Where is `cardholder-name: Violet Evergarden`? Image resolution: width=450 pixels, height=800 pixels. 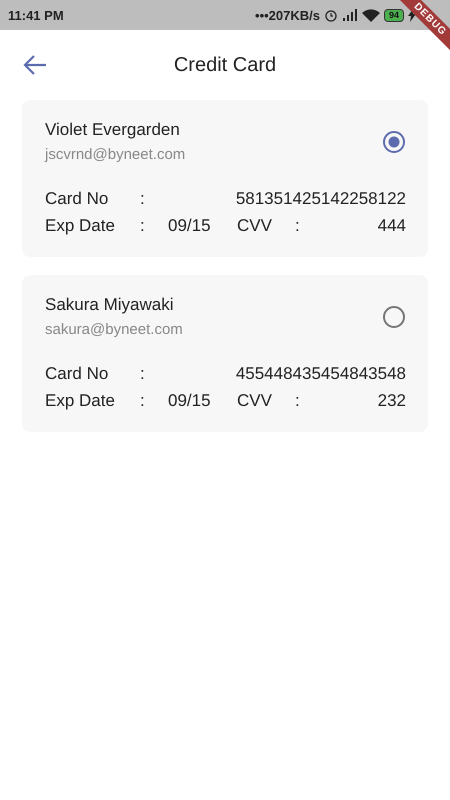 cardholder-name: Violet Evergarden is located at coordinates (113, 130).